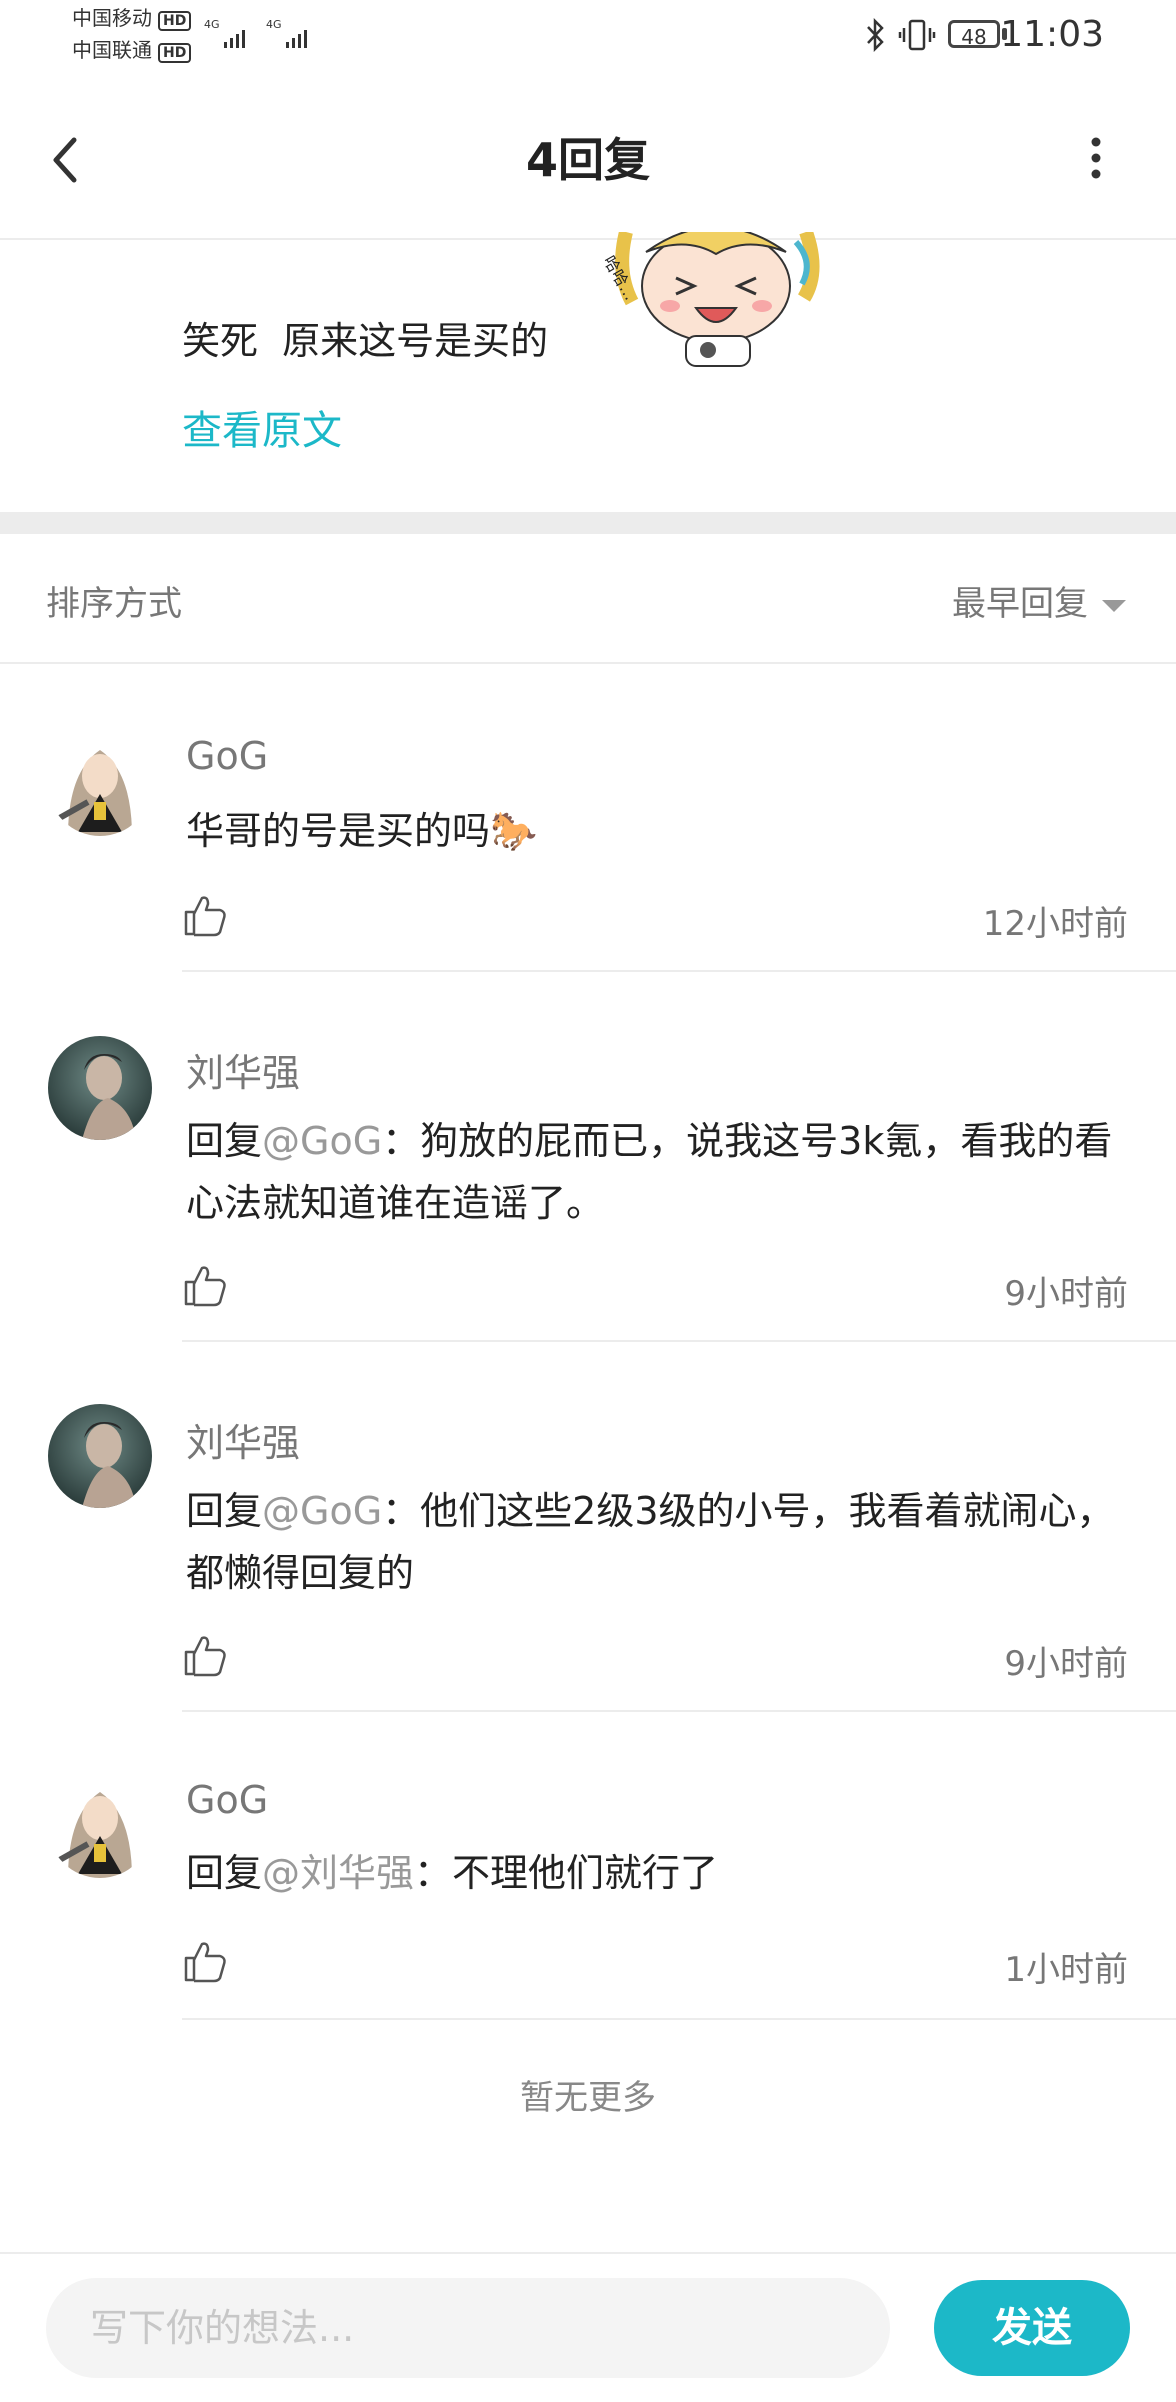 This screenshot has width=1176, height=2402. What do you see at coordinates (650, 1542) in the screenshot?
I see `reply-text: 回复@GoG：他们这些2级3级的小号，我看着就闹心，都懒得回复的` at bounding box center [650, 1542].